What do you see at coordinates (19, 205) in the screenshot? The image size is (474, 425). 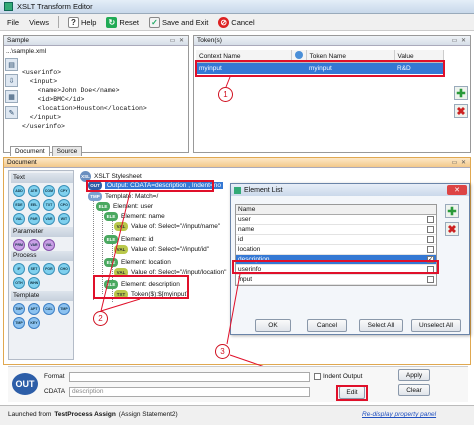 I see `palette-item-ede-icon: EDE` at bounding box center [19, 205].